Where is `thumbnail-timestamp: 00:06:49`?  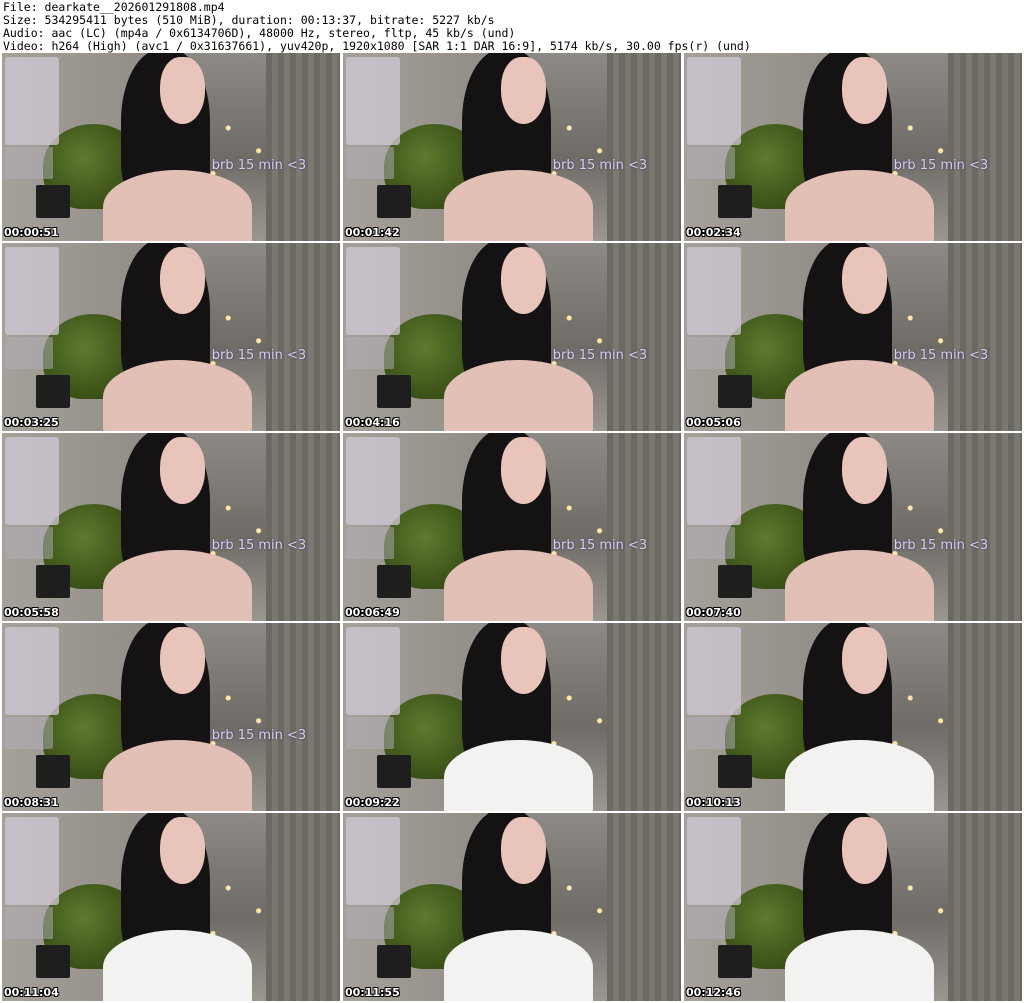
thumbnail-timestamp: 00:06:49 is located at coordinates (372, 612).